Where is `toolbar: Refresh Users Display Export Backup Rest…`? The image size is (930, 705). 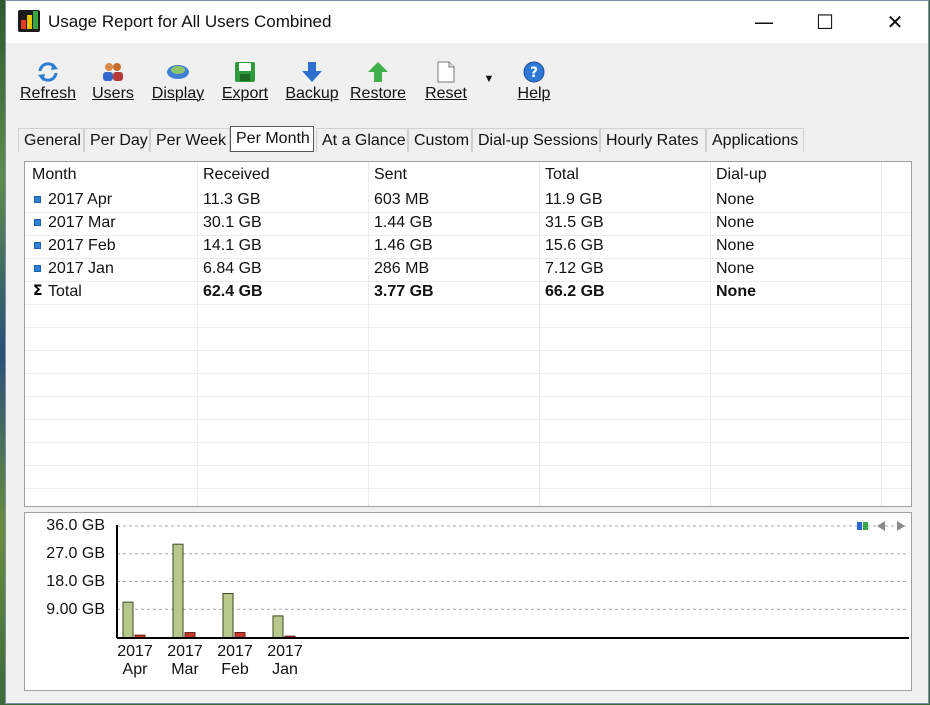 toolbar: Refresh Users Display Export Backup Rest… is located at coordinates (467, 84).